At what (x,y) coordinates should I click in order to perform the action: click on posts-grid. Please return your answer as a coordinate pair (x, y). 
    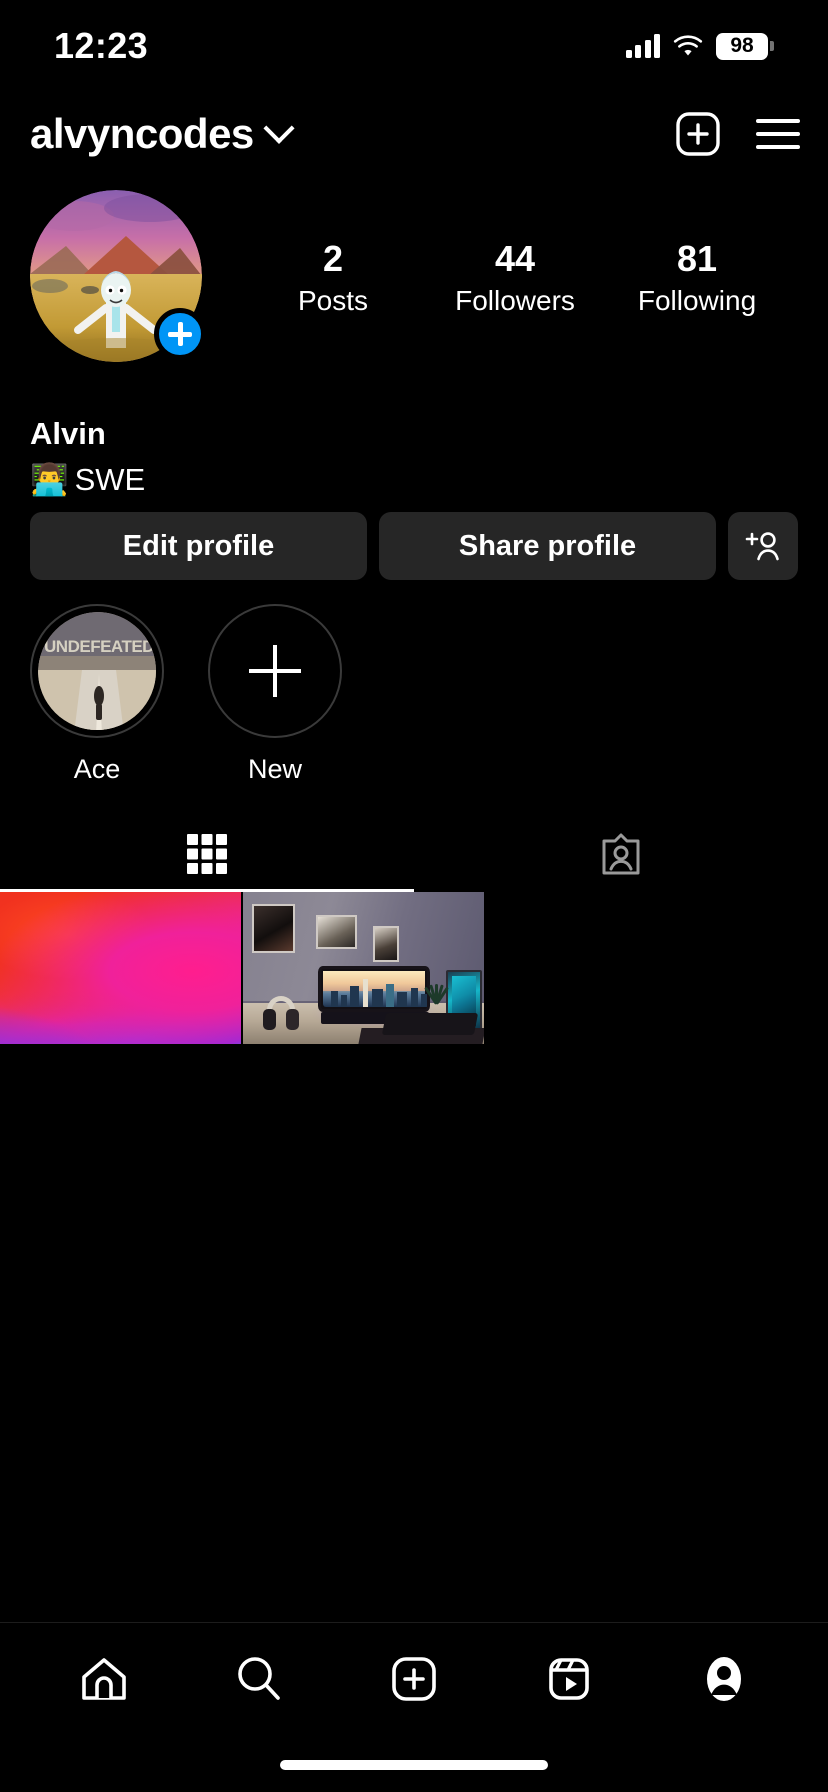
    Looking at the image, I should click on (414, 968).